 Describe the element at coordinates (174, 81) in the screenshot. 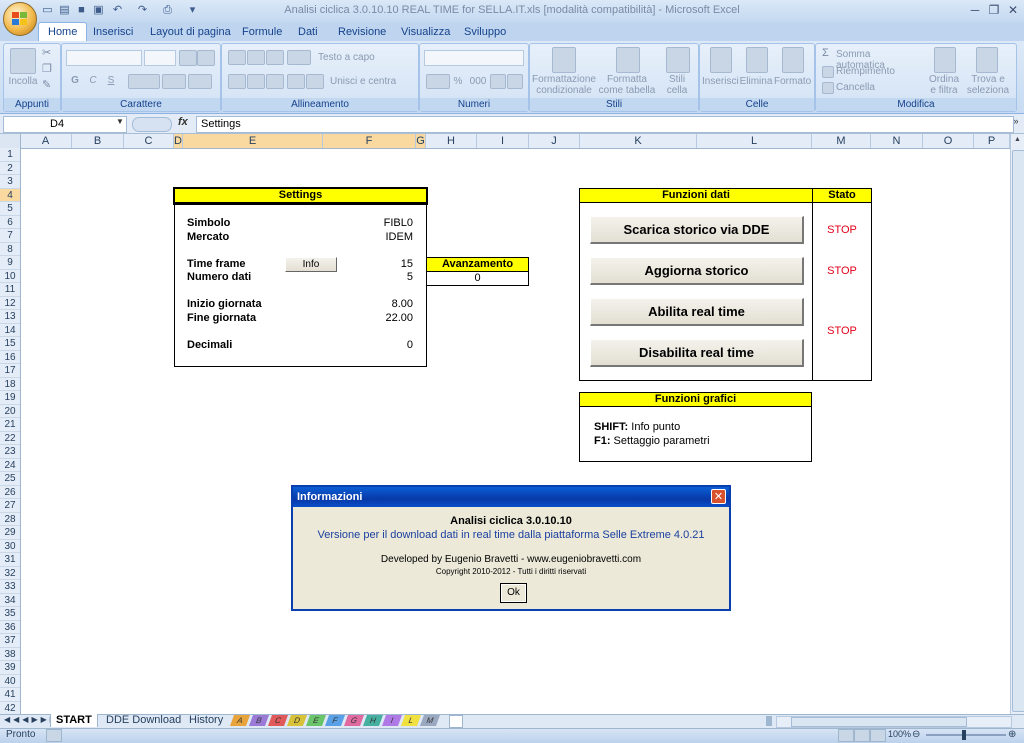

I see `fill-color-icon` at that location.